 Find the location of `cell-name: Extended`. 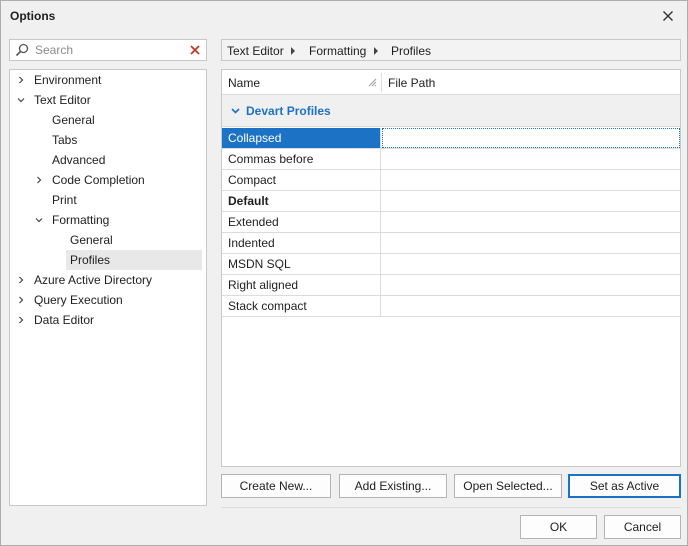

cell-name: Extended is located at coordinates (301, 222).